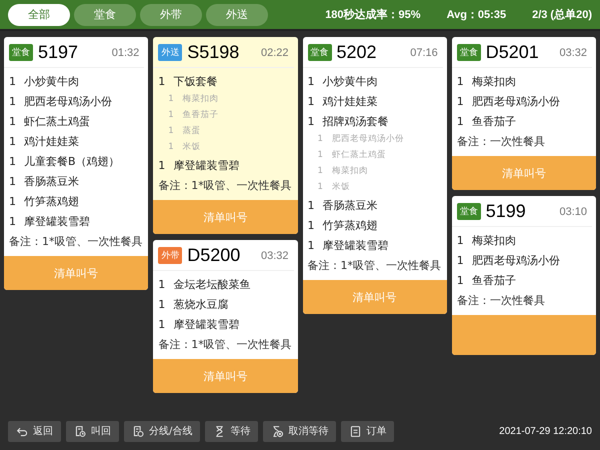  I want to click on item-name: 蒸蛋, so click(191, 131).